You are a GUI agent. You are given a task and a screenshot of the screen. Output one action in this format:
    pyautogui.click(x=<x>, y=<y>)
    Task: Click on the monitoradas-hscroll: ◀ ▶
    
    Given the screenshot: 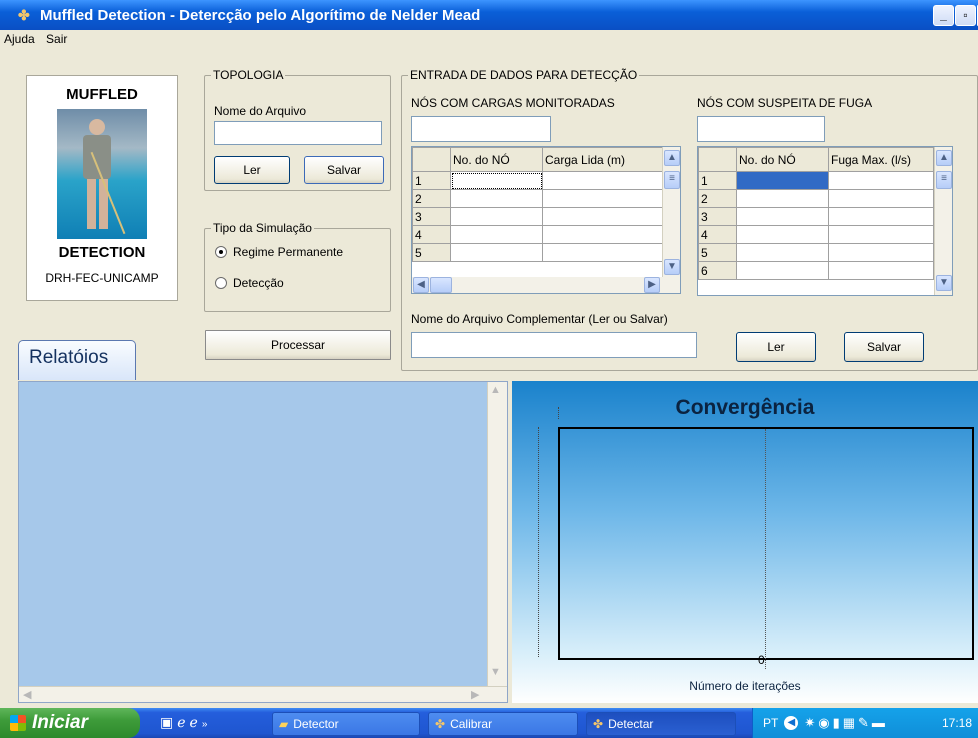 What is the action you would take?
    pyautogui.click(x=546, y=285)
    